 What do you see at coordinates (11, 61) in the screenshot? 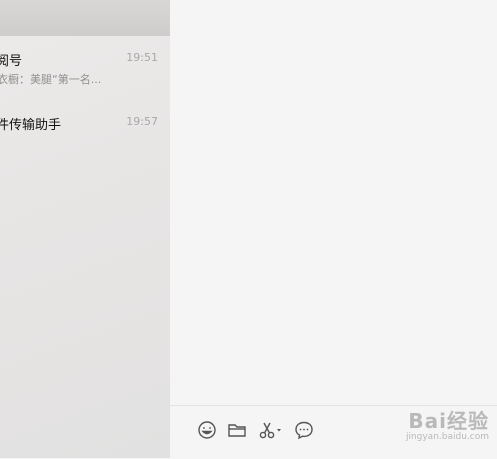
I see `chat-name: 阅号` at bounding box center [11, 61].